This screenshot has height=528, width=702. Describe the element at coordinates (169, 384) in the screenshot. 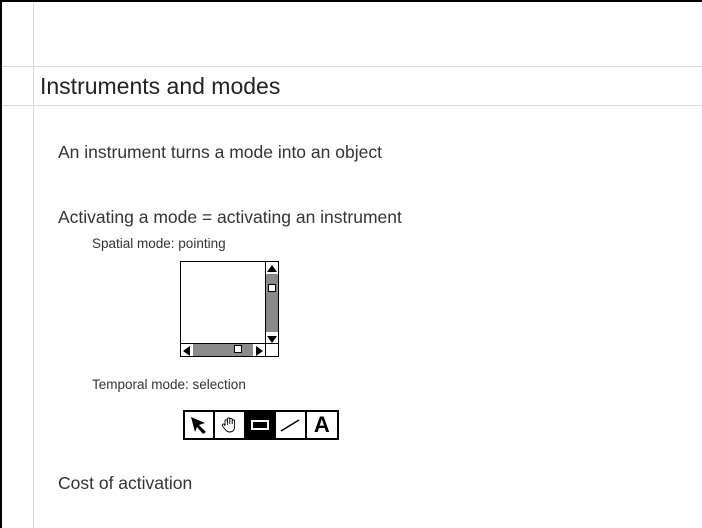

I see `sub-bullet-temporal-mode: Temporal mode: selection` at that location.